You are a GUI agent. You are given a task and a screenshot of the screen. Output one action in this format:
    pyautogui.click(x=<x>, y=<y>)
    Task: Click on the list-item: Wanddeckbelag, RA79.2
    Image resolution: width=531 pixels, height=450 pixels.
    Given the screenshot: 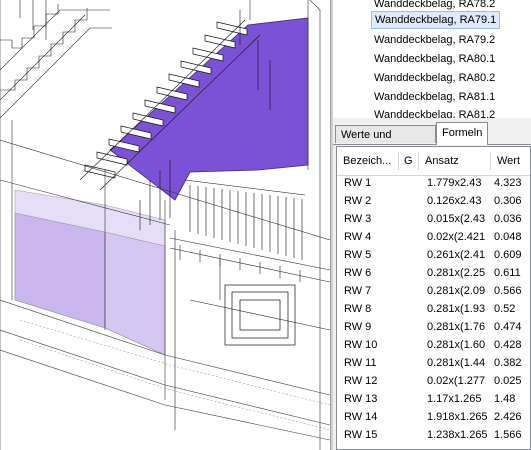 What is the action you would take?
    pyautogui.click(x=434, y=40)
    